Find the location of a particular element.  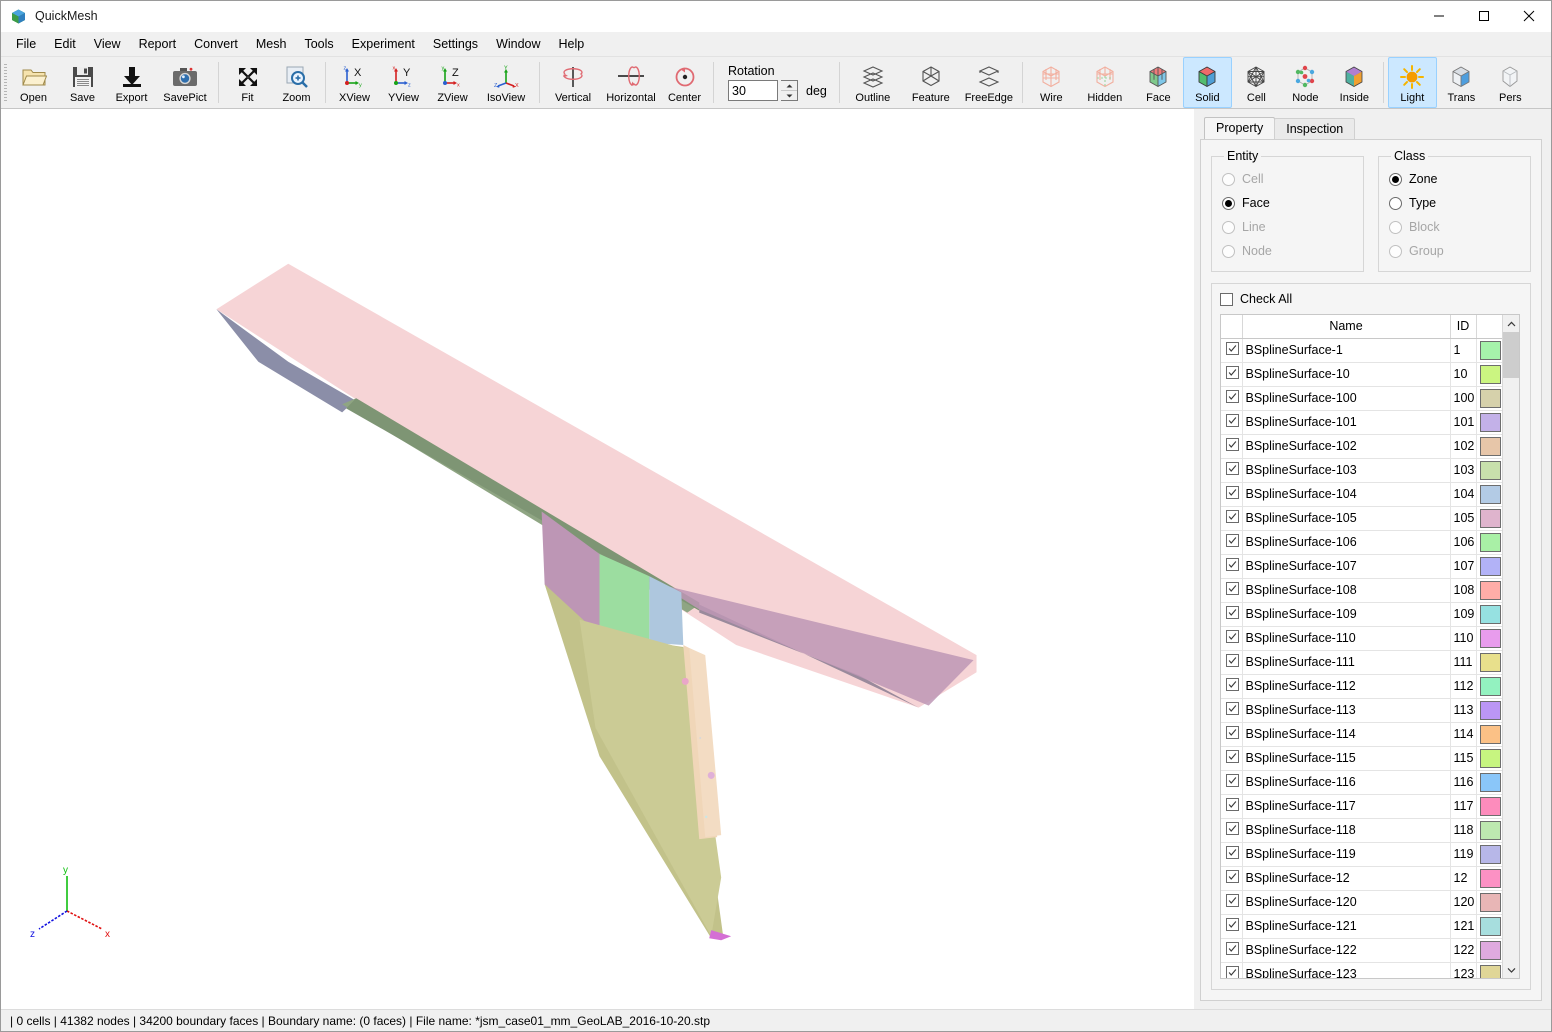

menu-mesh: Mesh is located at coordinates (271, 44).